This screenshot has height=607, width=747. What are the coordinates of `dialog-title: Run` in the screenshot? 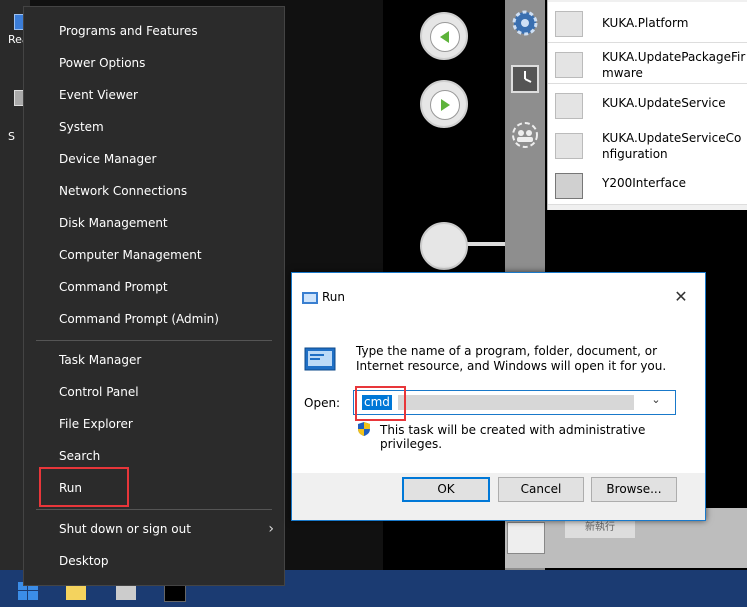 It's located at (334, 297).